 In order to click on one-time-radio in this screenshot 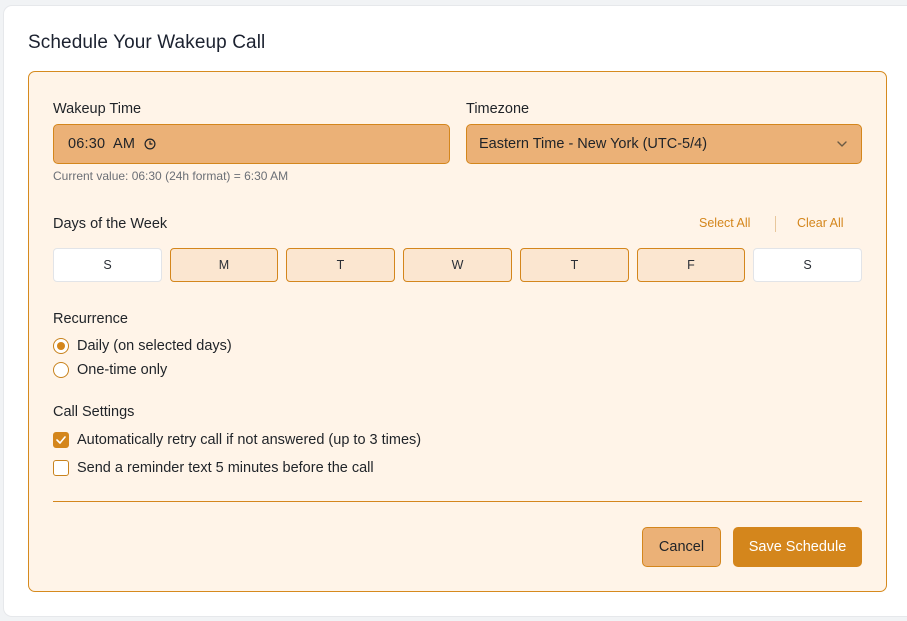, I will do `click(61, 370)`.